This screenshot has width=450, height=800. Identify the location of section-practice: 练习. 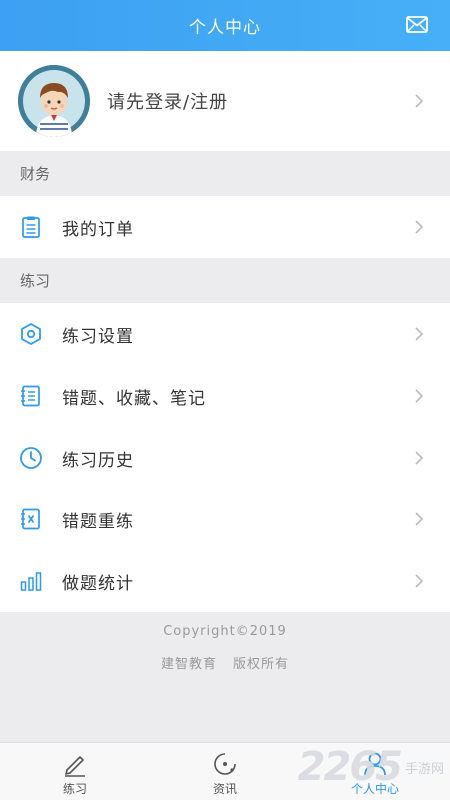
(225, 280).